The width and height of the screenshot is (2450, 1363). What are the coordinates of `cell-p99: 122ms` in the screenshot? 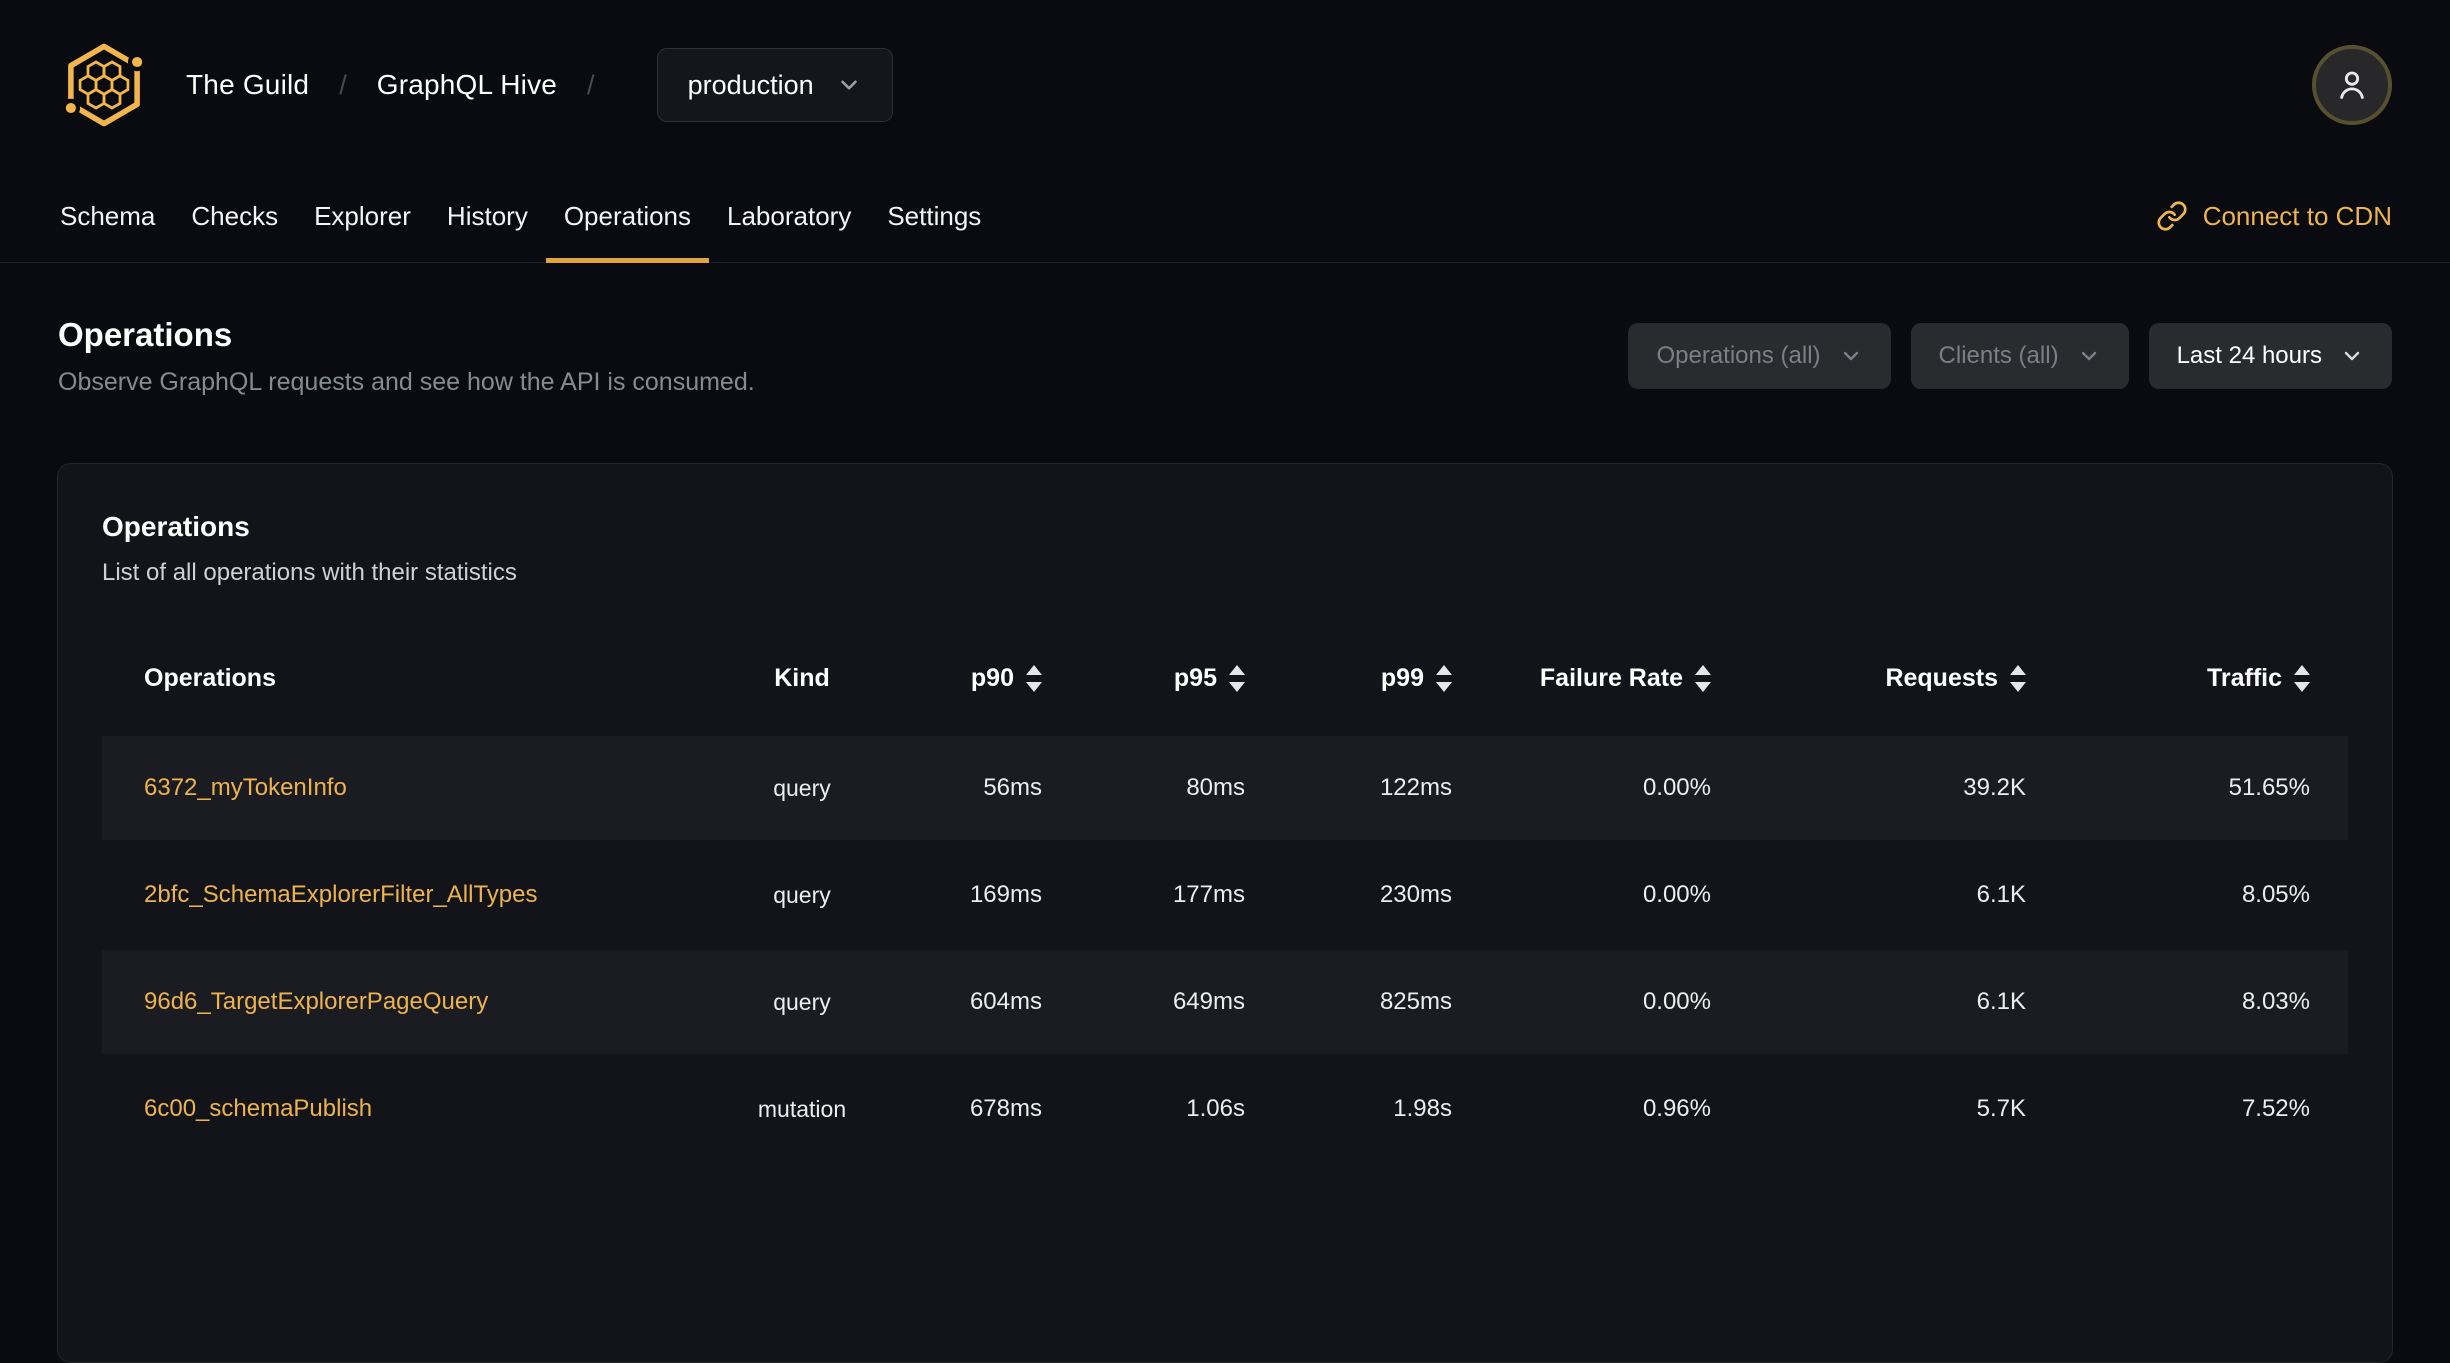 It's located at (1415, 787).